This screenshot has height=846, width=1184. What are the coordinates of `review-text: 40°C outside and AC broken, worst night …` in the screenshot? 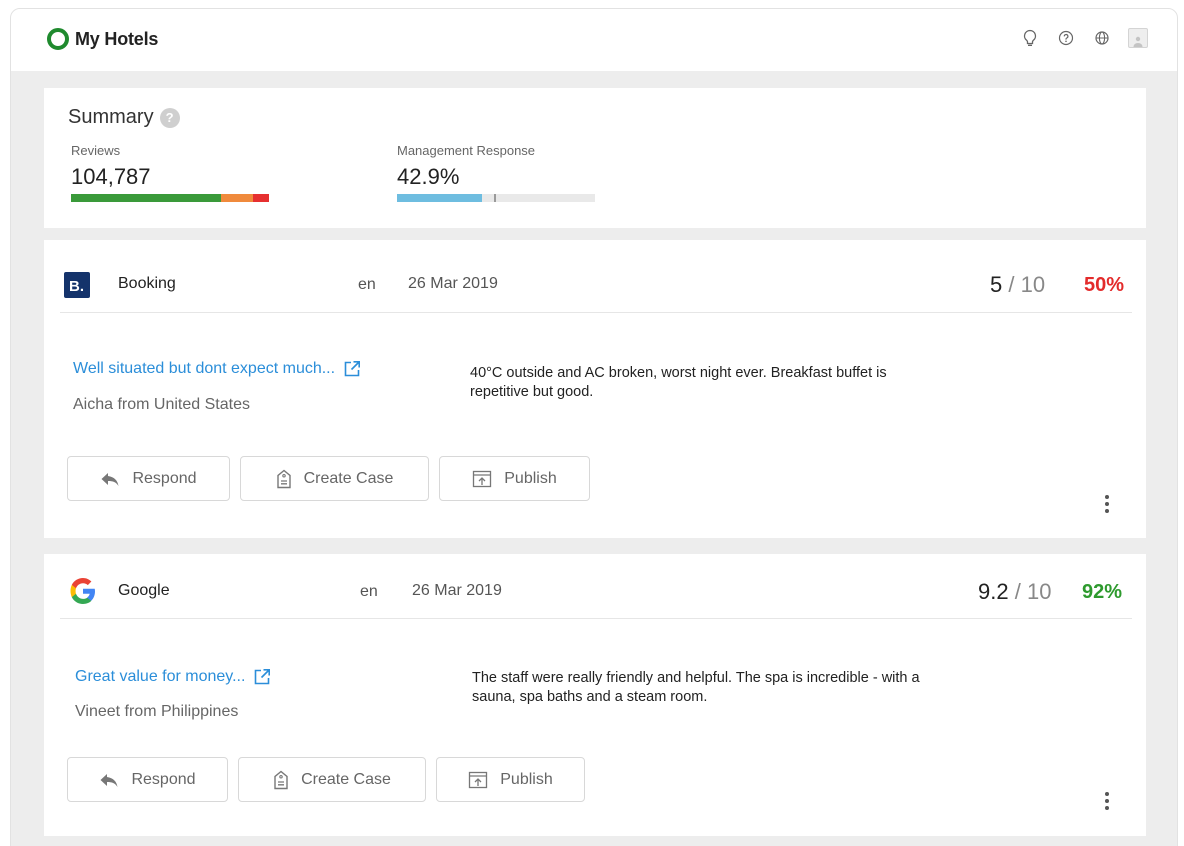 It's located at (678, 382).